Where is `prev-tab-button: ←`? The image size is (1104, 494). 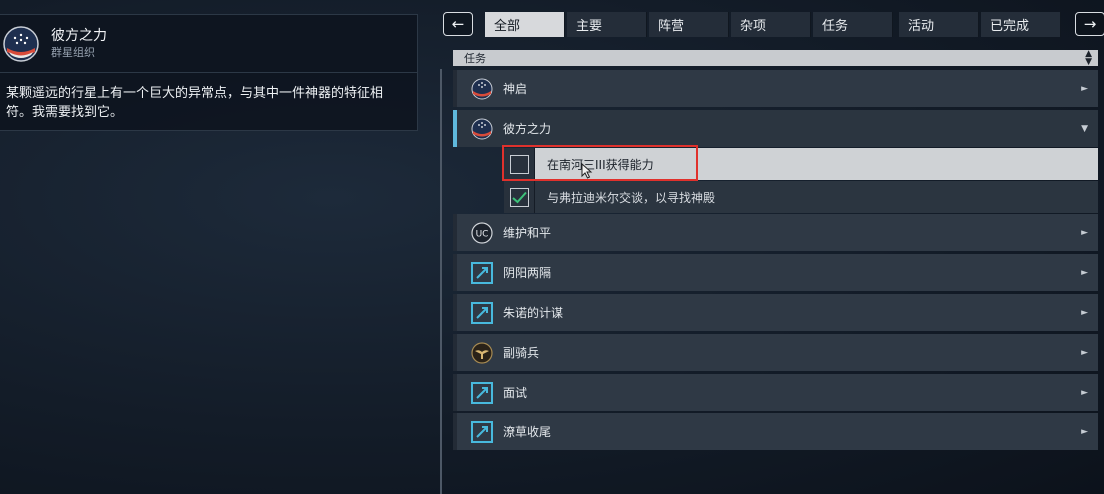 prev-tab-button: ← is located at coordinates (458, 24).